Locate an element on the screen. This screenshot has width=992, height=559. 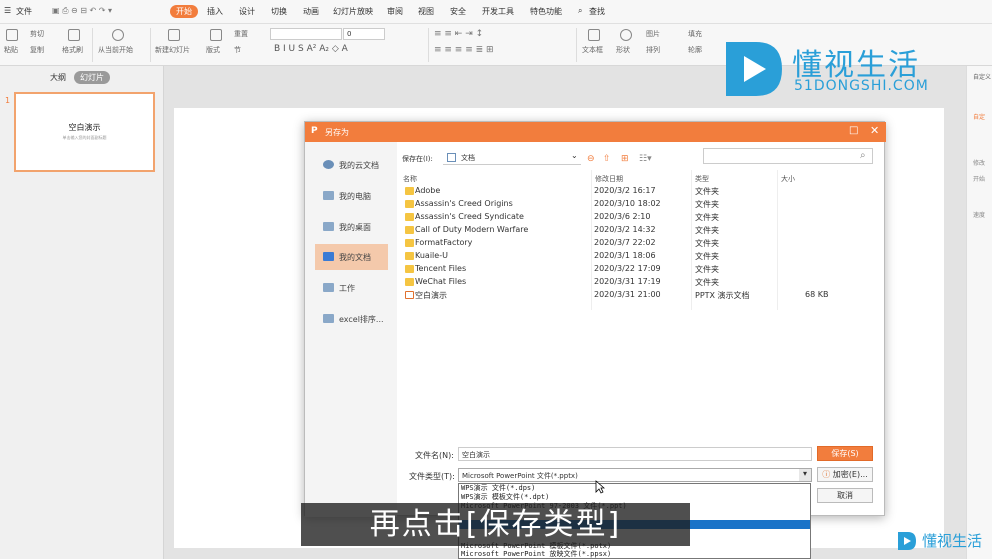
filetype-option: Microsoft PowerPoint 放映文件(*.ppsx) is located at coordinates (634, 554).